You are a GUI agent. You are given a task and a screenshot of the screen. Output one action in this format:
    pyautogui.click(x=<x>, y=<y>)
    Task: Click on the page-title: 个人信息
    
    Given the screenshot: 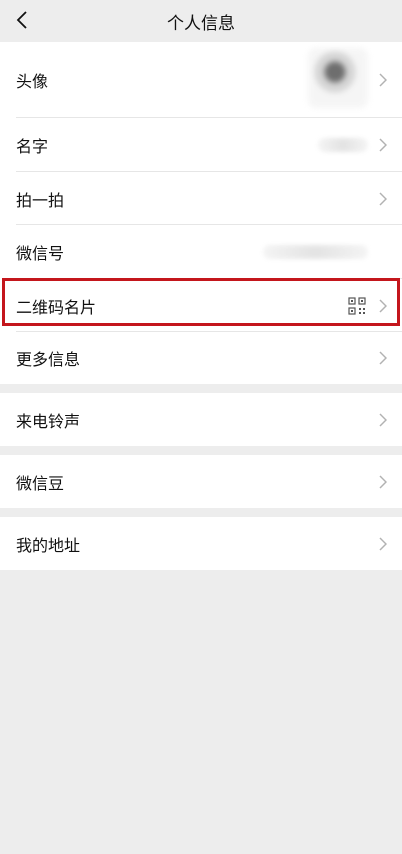 What is the action you would take?
    pyautogui.click(x=201, y=23)
    